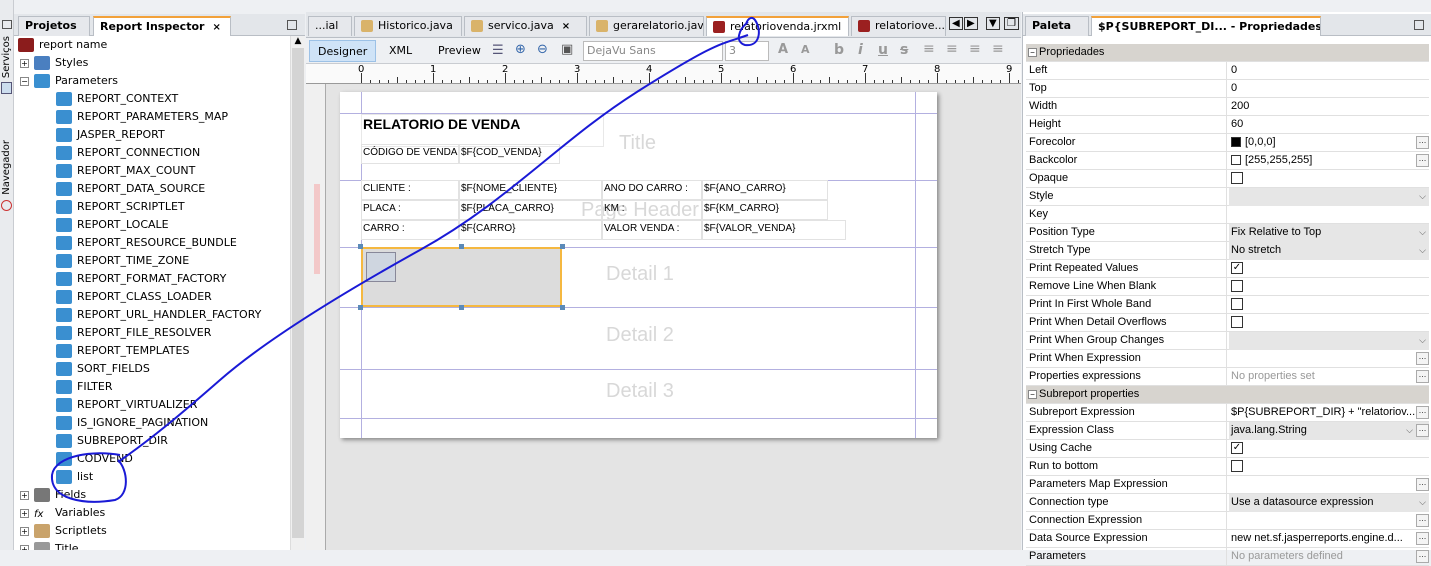 This screenshot has width=1431, height=566. Describe the element at coordinates (120, 207) in the screenshot. I see `tree-item: REPORT_SCRIPTLET` at that location.